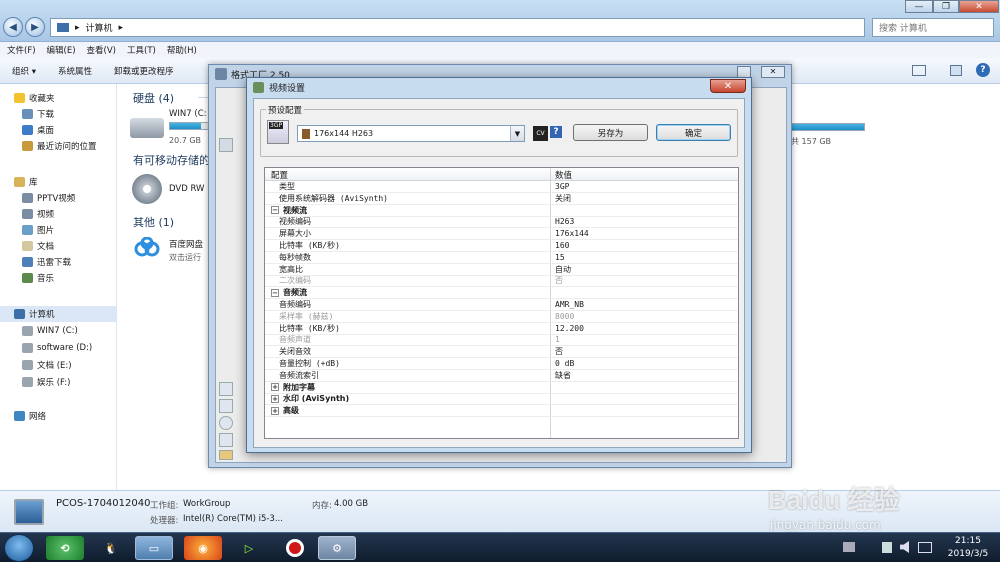 Image resolution: width=1000 pixels, height=562 pixels. Describe the element at coordinates (21, 50) in the screenshot. I see `menu-file: 文件(F)` at that location.